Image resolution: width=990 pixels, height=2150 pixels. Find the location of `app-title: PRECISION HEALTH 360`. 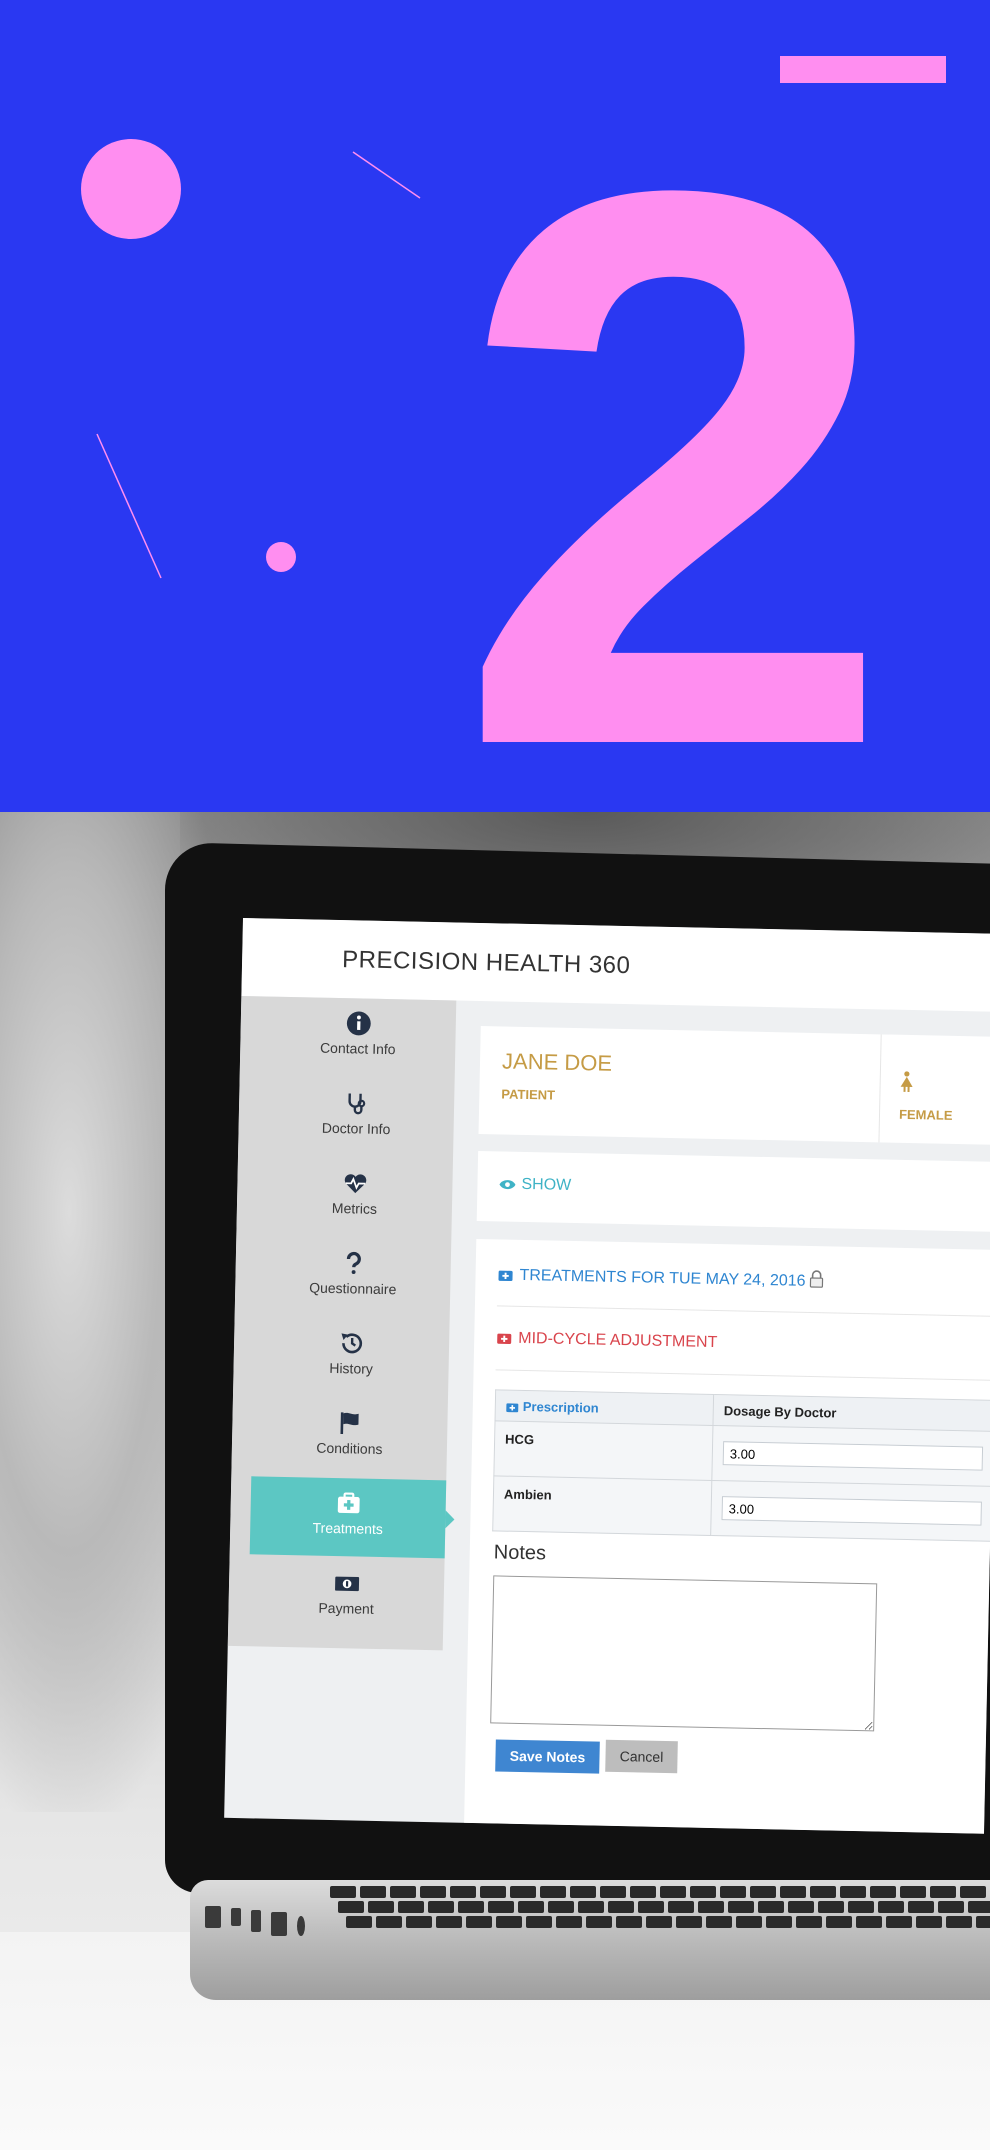

app-title: PRECISION HEALTH 360 is located at coordinates (486, 963).